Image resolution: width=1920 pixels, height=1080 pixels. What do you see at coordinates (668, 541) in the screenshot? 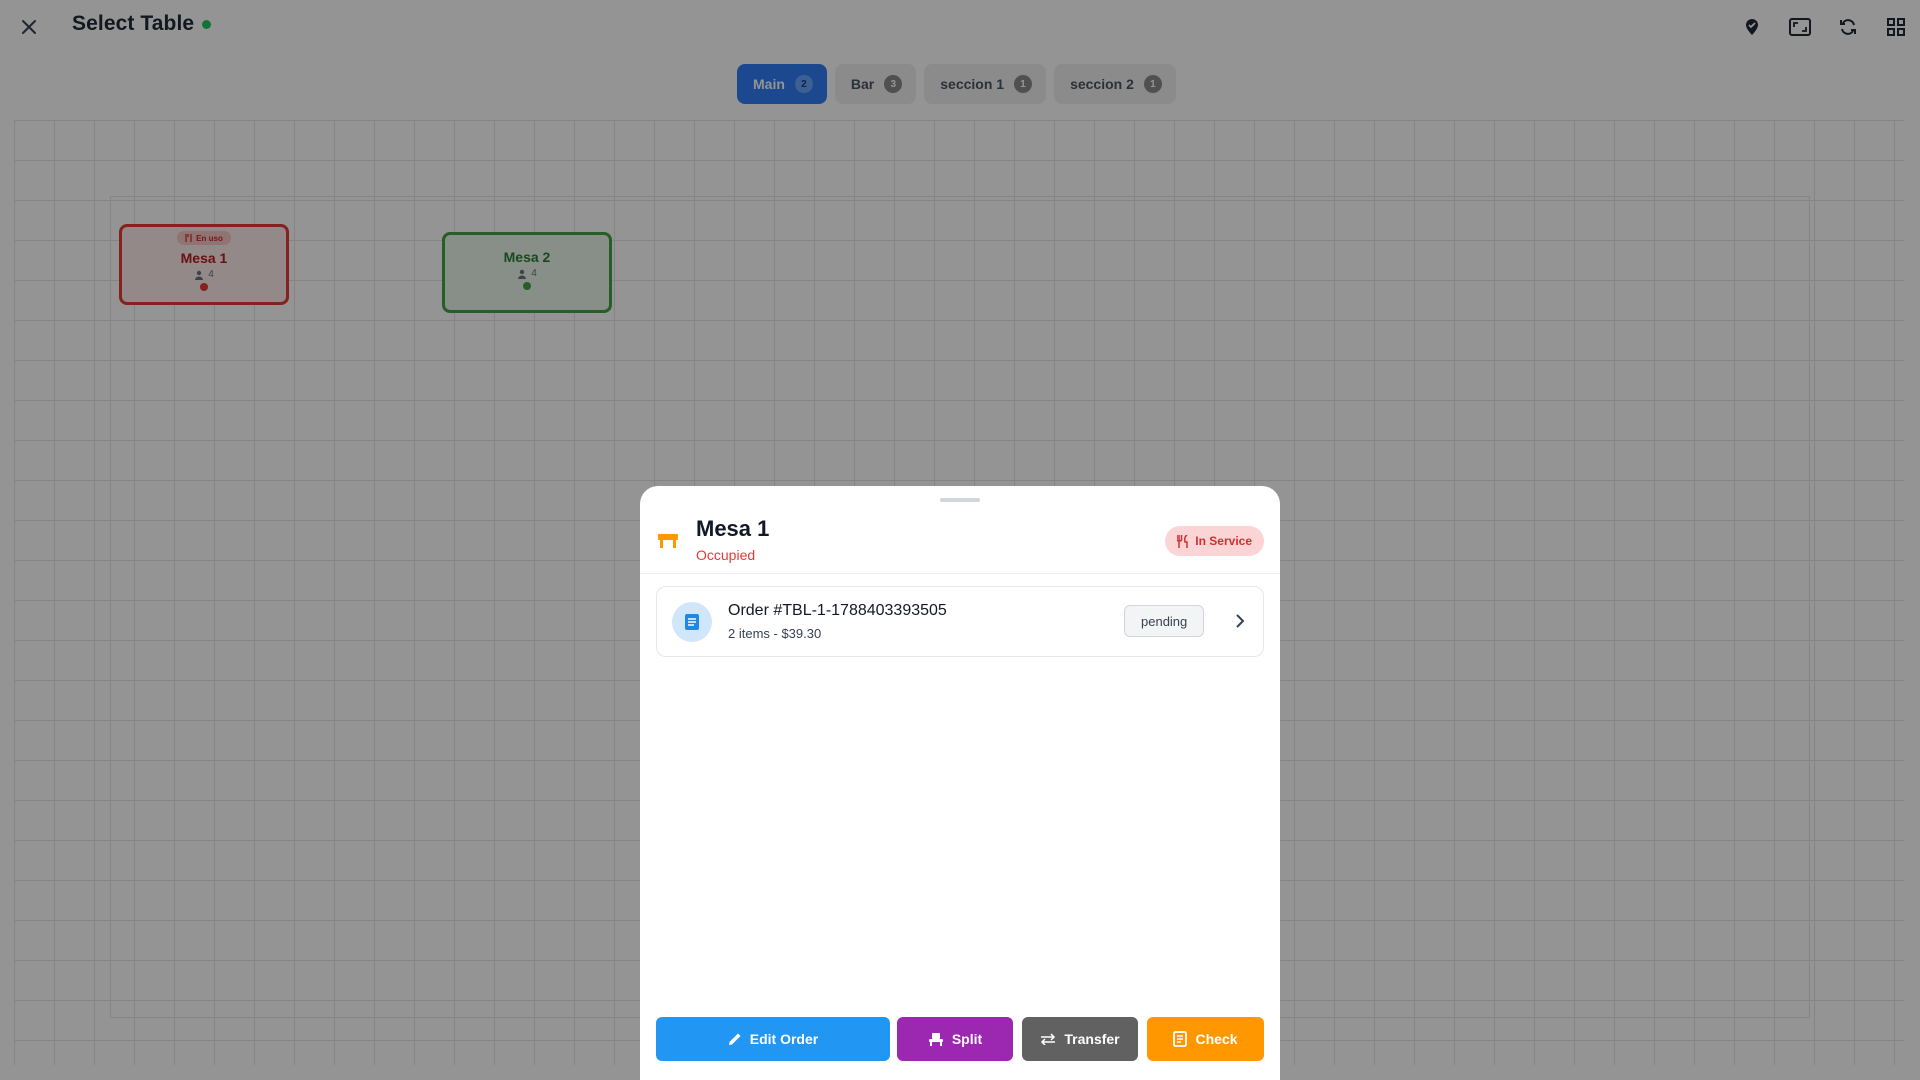
I see `table-icon` at bounding box center [668, 541].